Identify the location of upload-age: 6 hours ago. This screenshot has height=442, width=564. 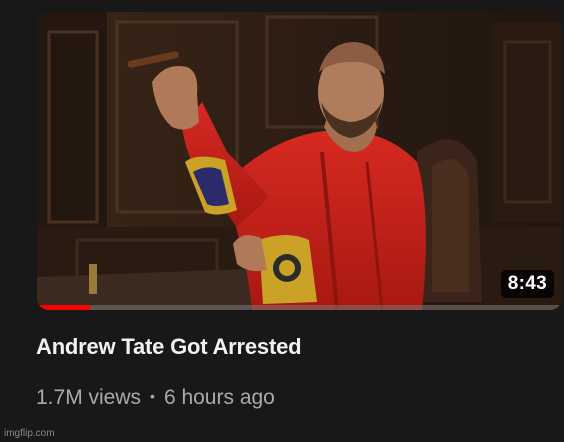
(219, 397).